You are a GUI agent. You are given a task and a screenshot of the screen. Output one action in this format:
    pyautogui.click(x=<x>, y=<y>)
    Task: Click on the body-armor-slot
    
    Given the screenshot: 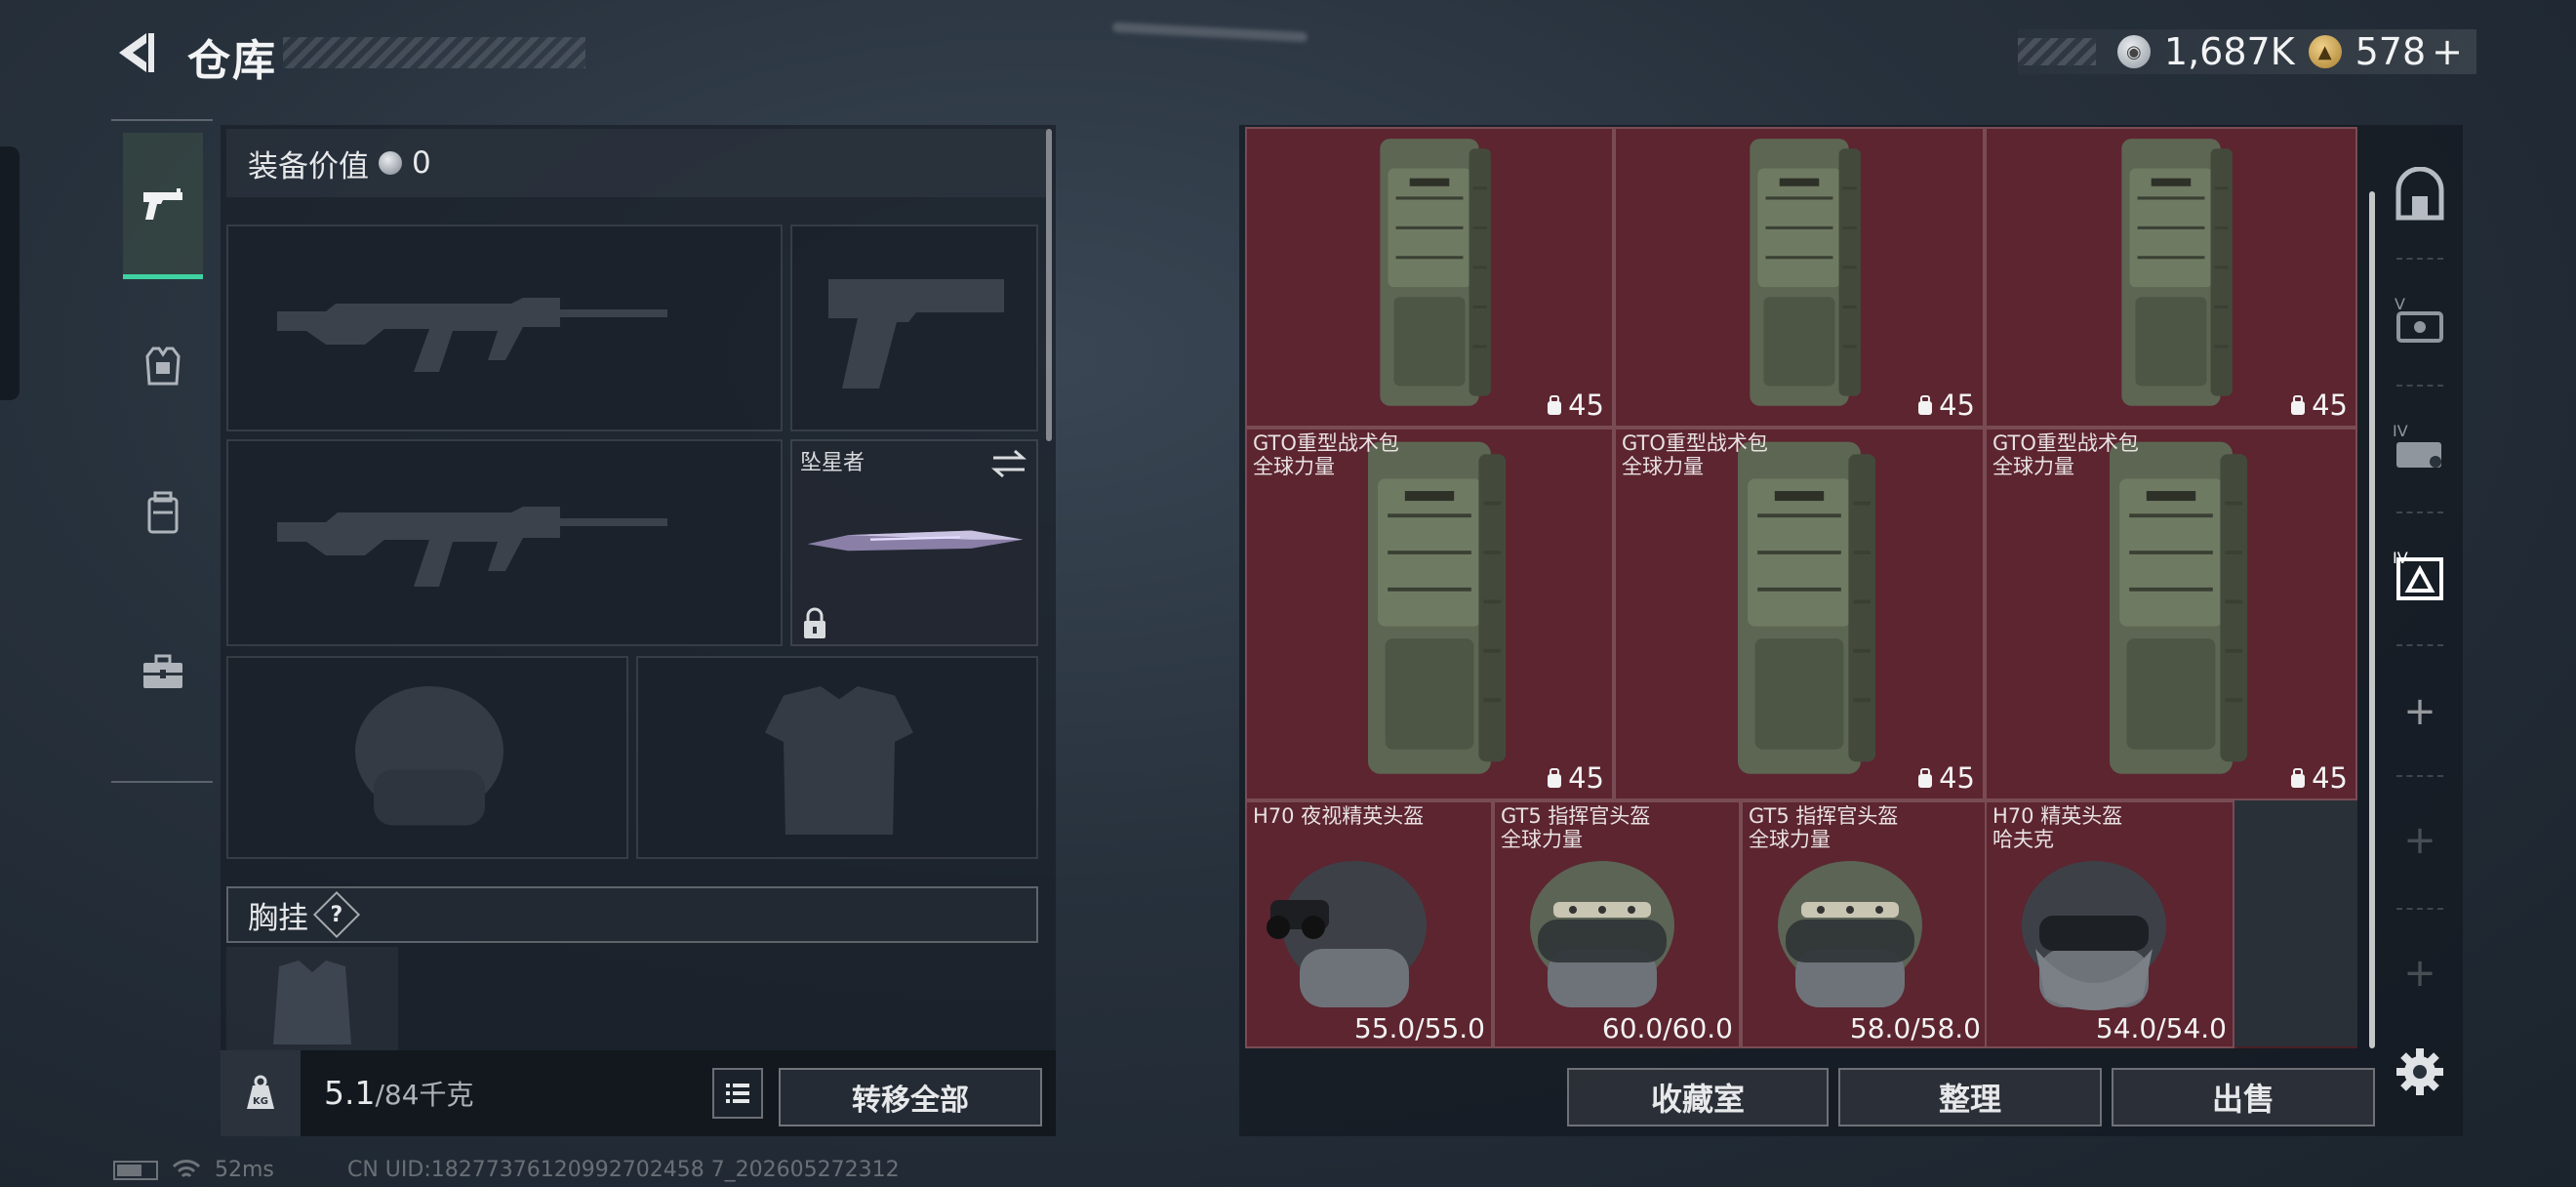 What is the action you would take?
    pyautogui.click(x=837, y=757)
    